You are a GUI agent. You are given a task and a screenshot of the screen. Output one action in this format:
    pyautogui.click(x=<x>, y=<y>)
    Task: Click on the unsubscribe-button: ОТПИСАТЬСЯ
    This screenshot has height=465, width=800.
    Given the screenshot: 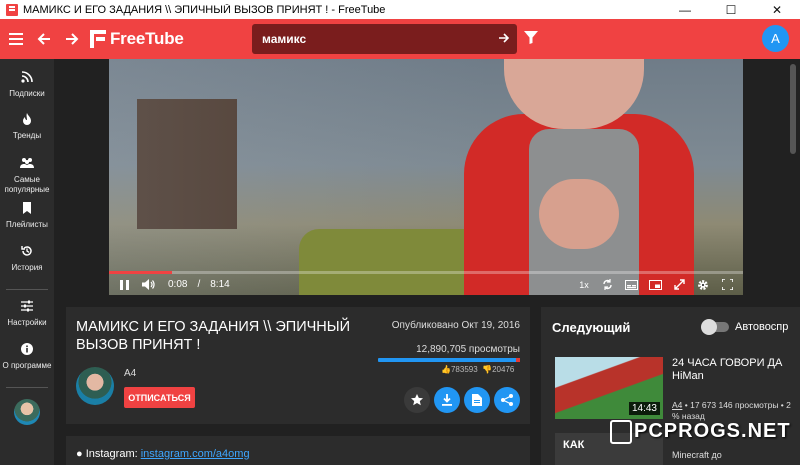 What is the action you would take?
    pyautogui.click(x=159, y=397)
    